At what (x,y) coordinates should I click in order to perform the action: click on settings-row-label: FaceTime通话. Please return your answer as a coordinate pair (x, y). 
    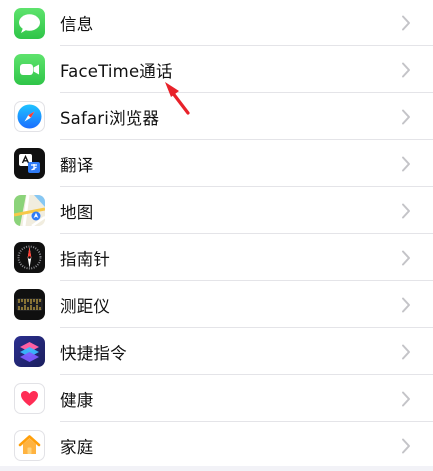
    Looking at the image, I should click on (116, 71).